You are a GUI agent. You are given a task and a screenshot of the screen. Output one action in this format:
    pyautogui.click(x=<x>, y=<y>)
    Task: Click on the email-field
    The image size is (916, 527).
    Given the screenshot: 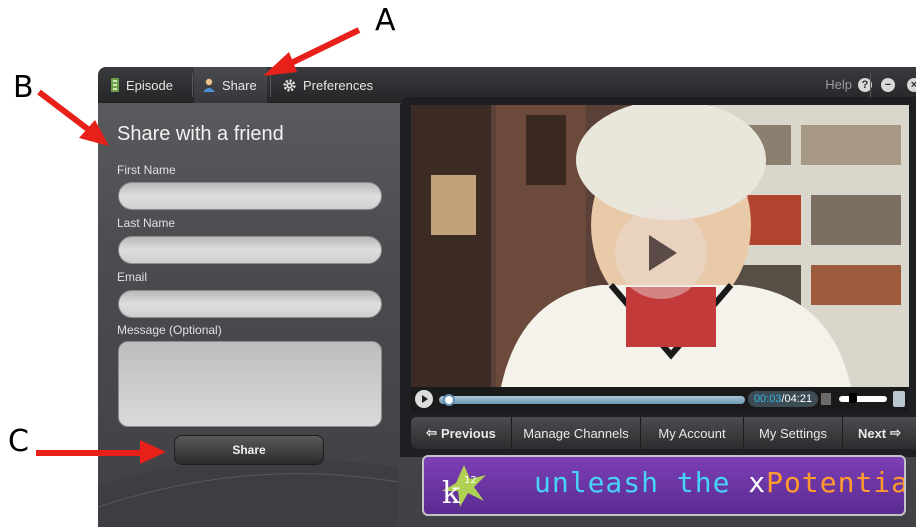 What is the action you would take?
    pyautogui.click(x=250, y=304)
    